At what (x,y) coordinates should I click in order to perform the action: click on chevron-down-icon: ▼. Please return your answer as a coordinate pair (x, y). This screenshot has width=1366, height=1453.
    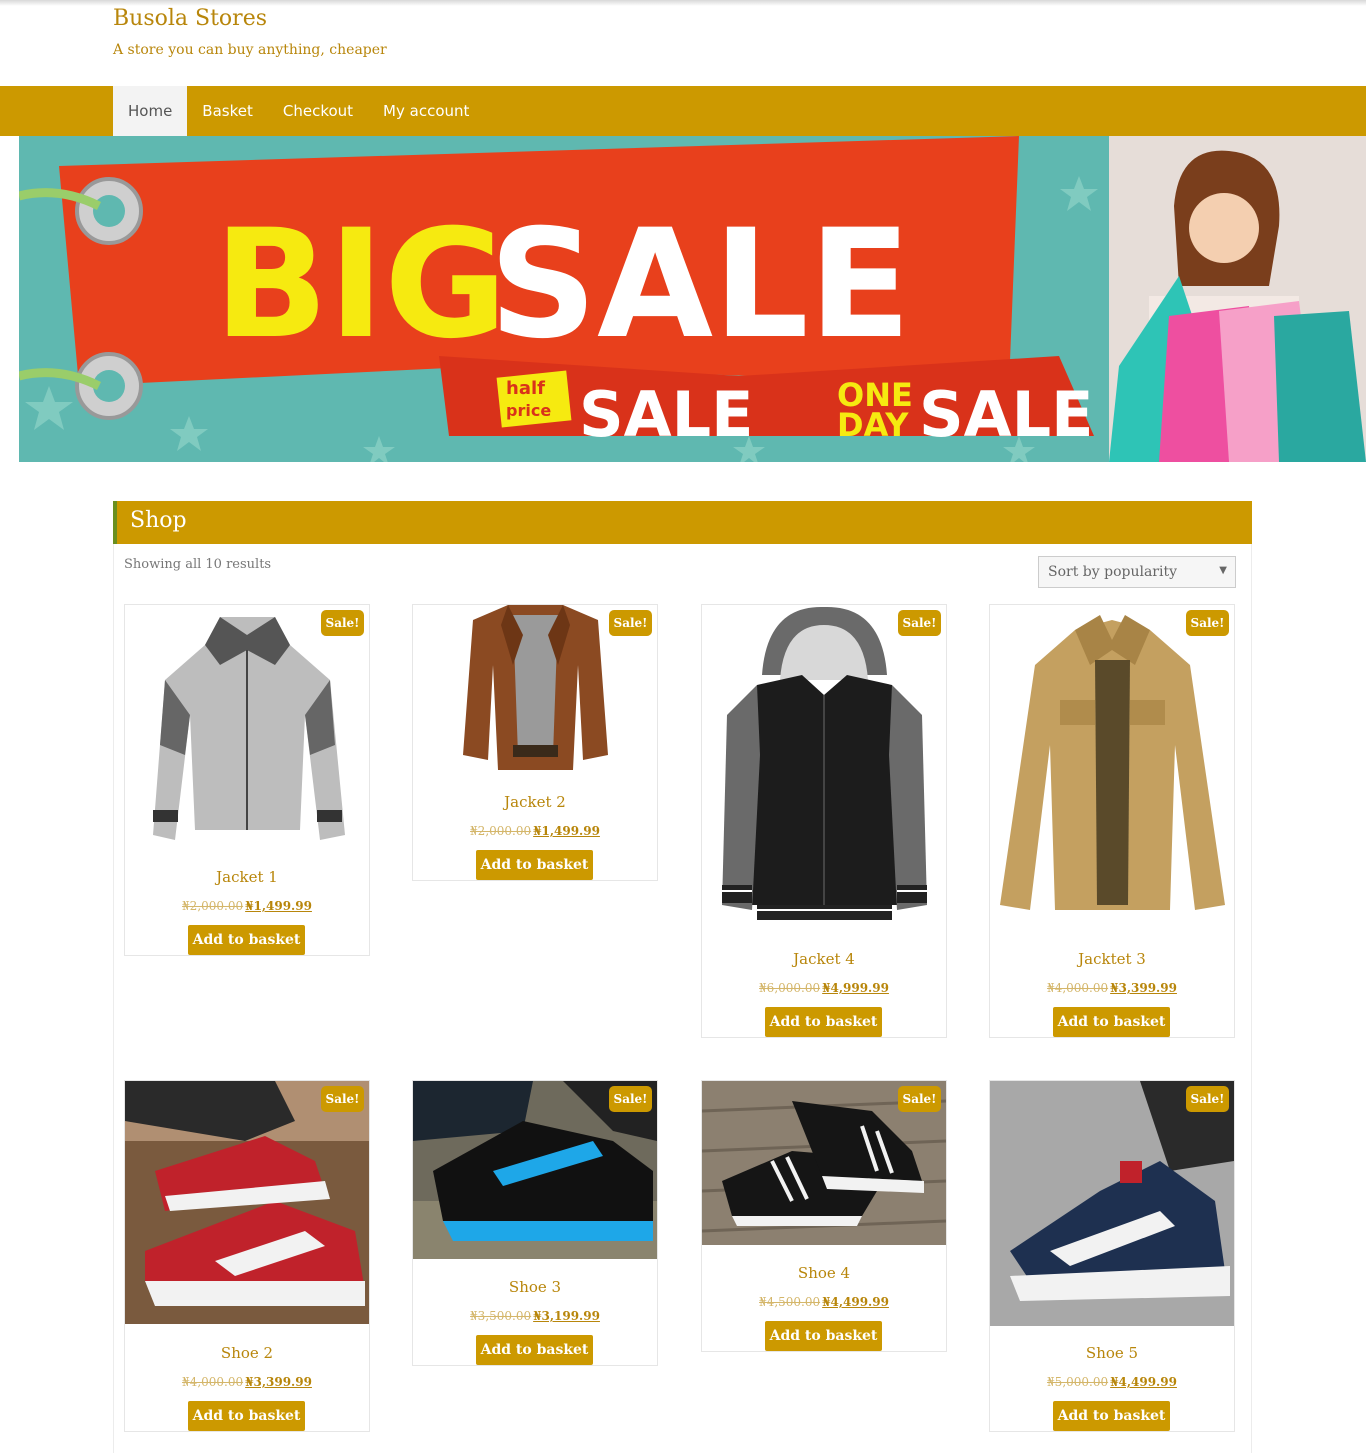
    Looking at the image, I should click on (1223, 570).